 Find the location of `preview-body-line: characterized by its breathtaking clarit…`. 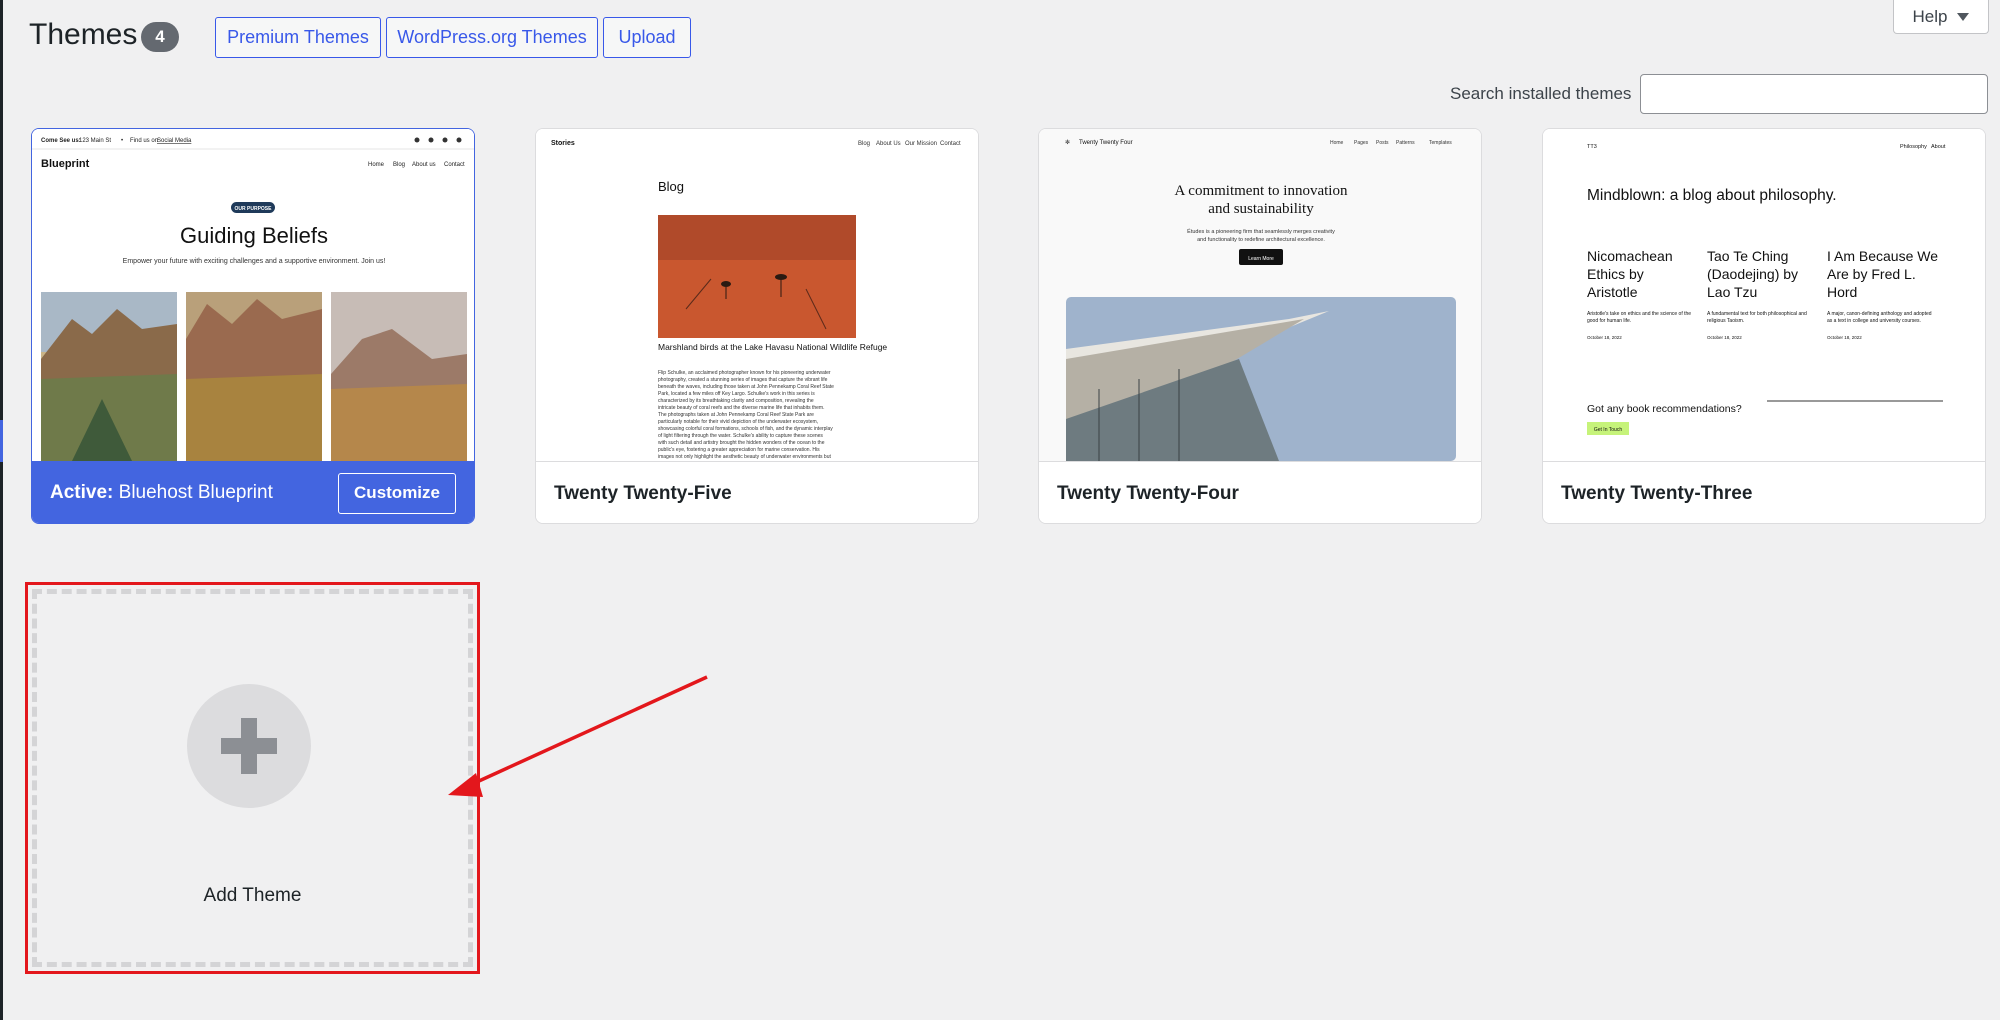

preview-body-line: characterized by its breathtaking clarit… is located at coordinates (736, 401).